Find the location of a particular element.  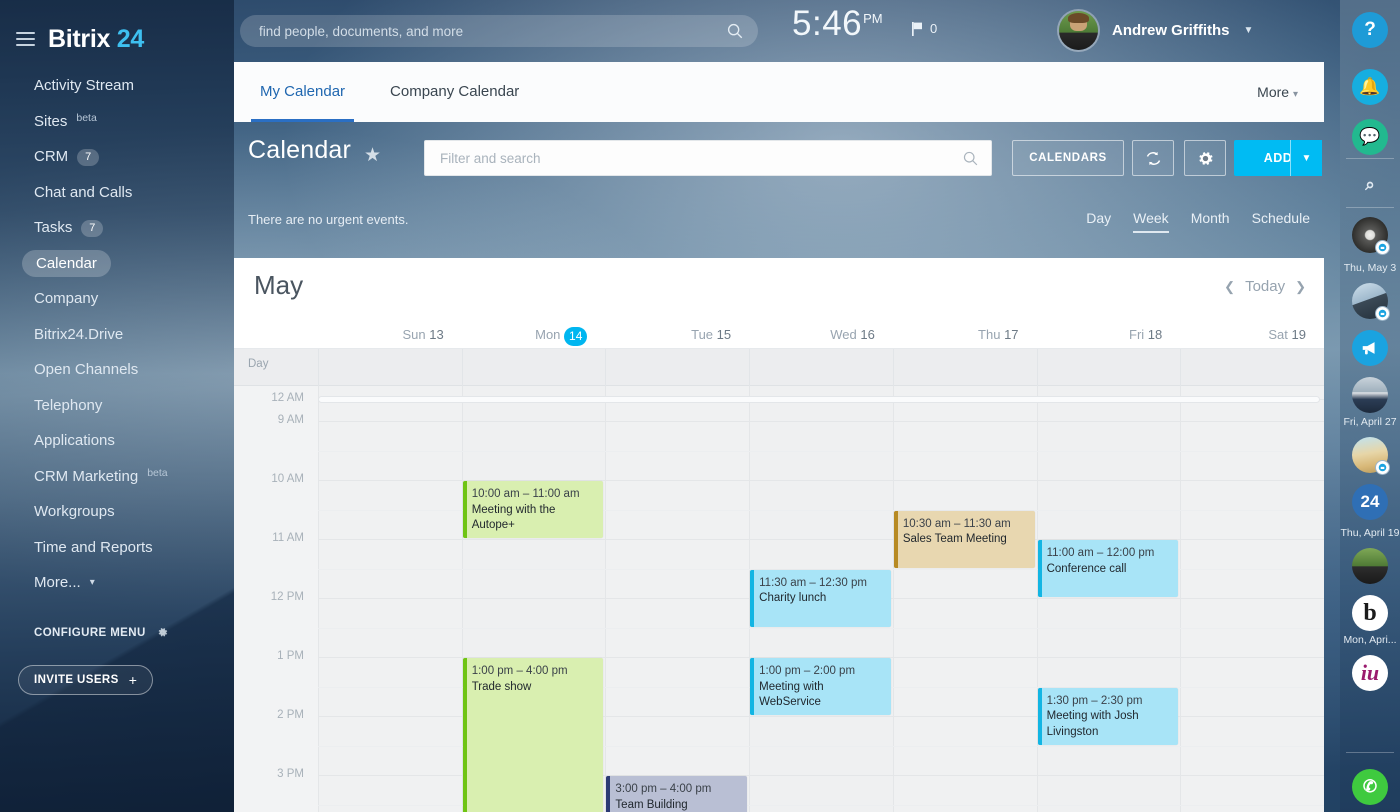

calendar-event: 10:30 am – 11:30 am Sales Team Meeting is located at coordinates (964, 539).